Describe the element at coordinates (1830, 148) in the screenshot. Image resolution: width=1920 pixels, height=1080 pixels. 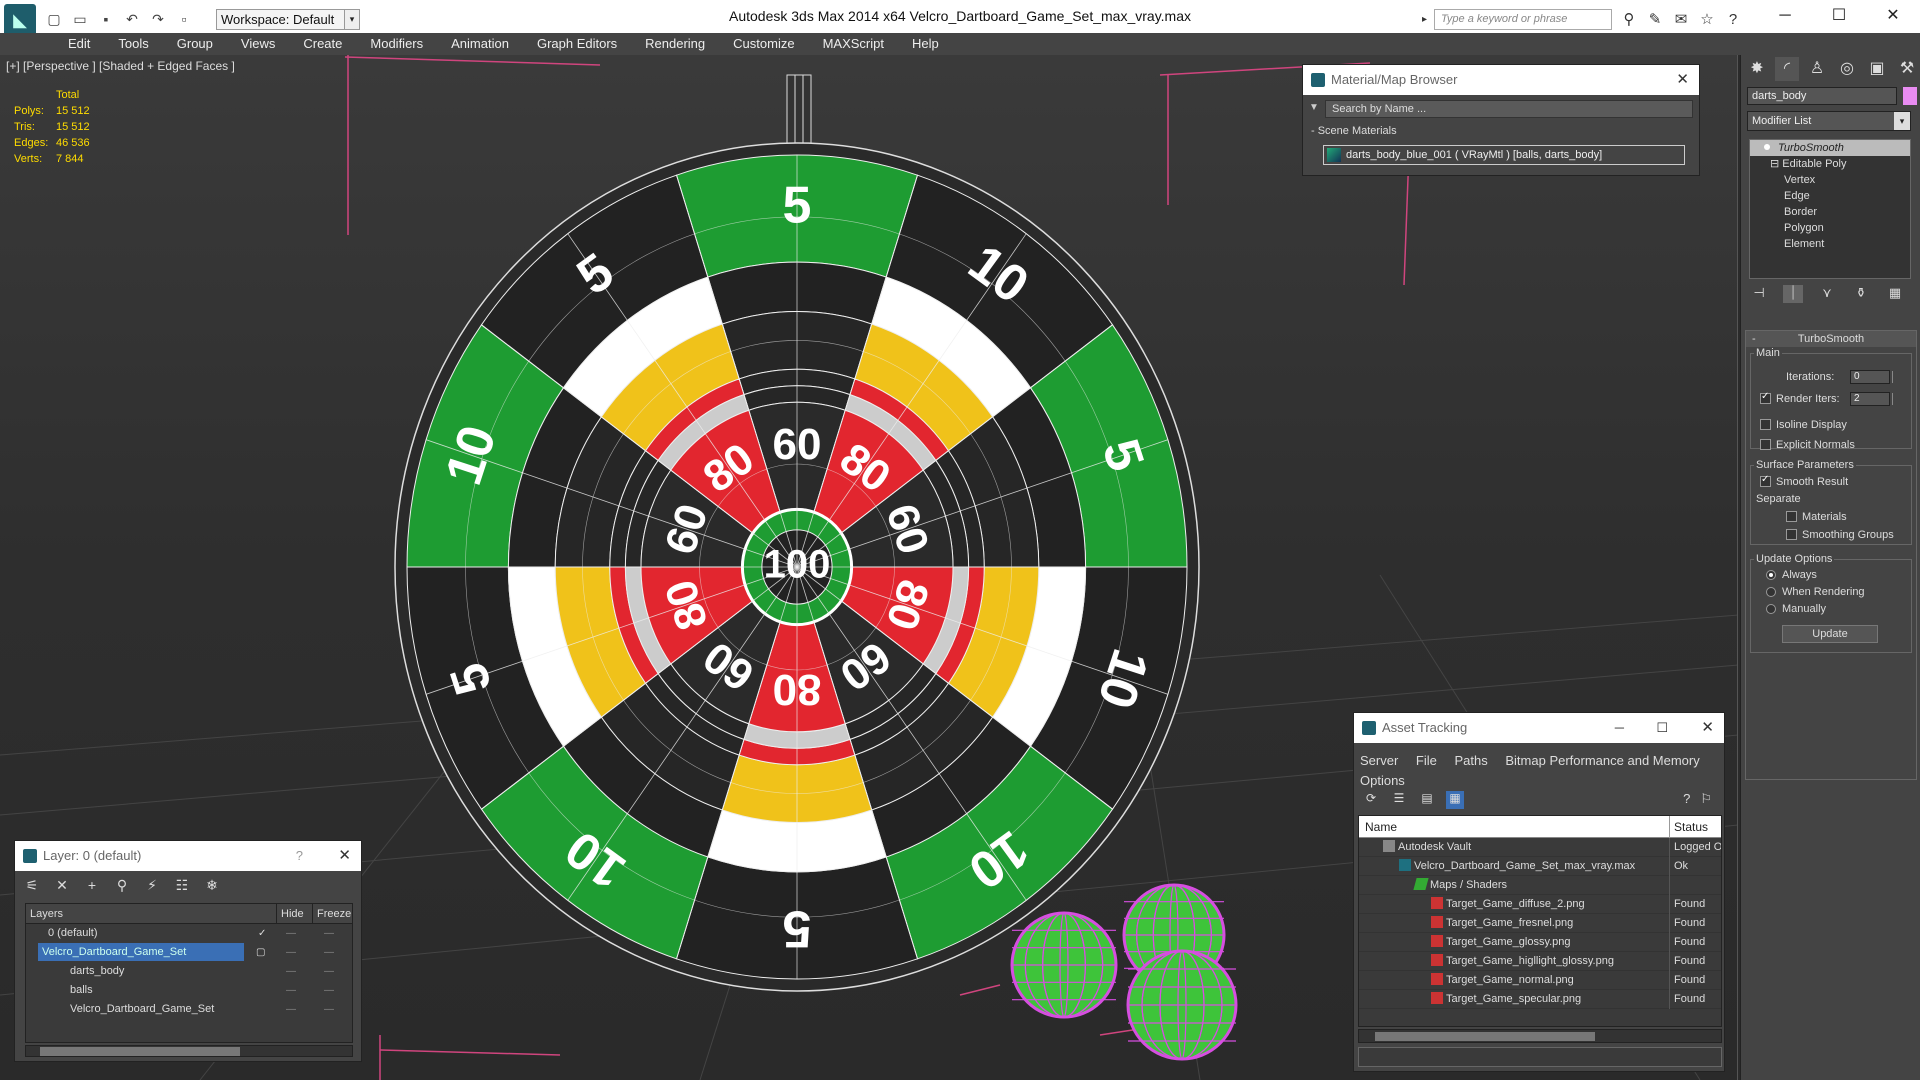
I see `stack-item-turbosmooth: TurboSmooth` at that location.